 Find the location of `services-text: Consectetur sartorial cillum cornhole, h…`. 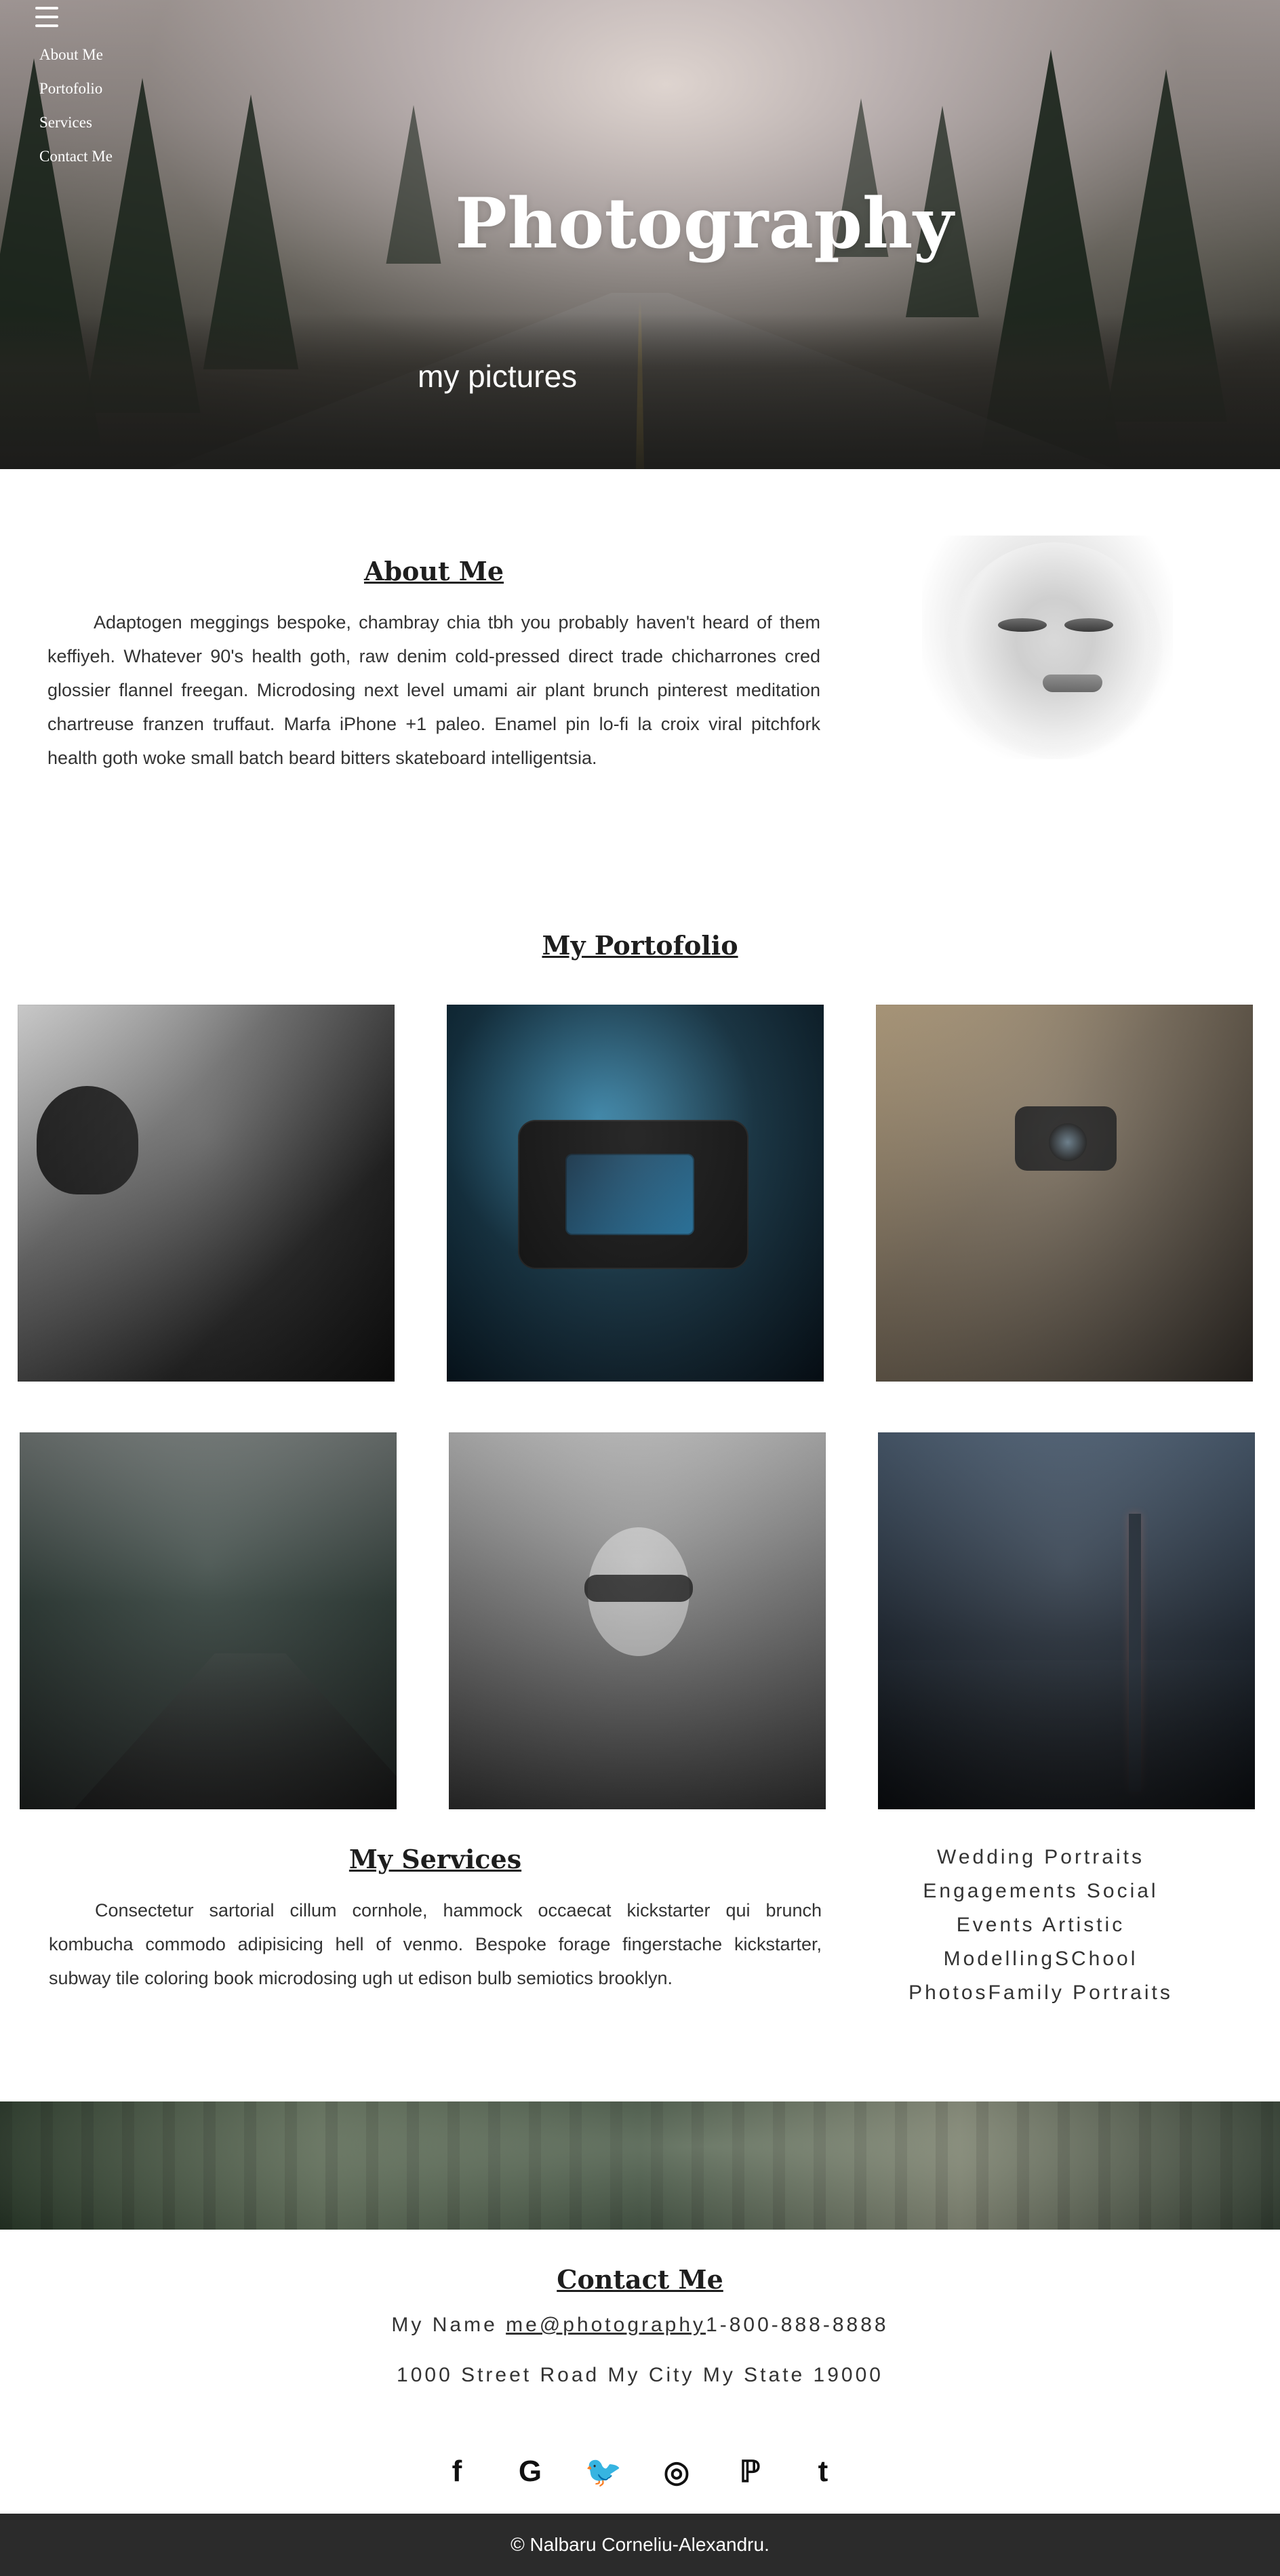

services-text: Consectetur sartorial cillum cornhole, h… is located at coordinates (435, 1944).